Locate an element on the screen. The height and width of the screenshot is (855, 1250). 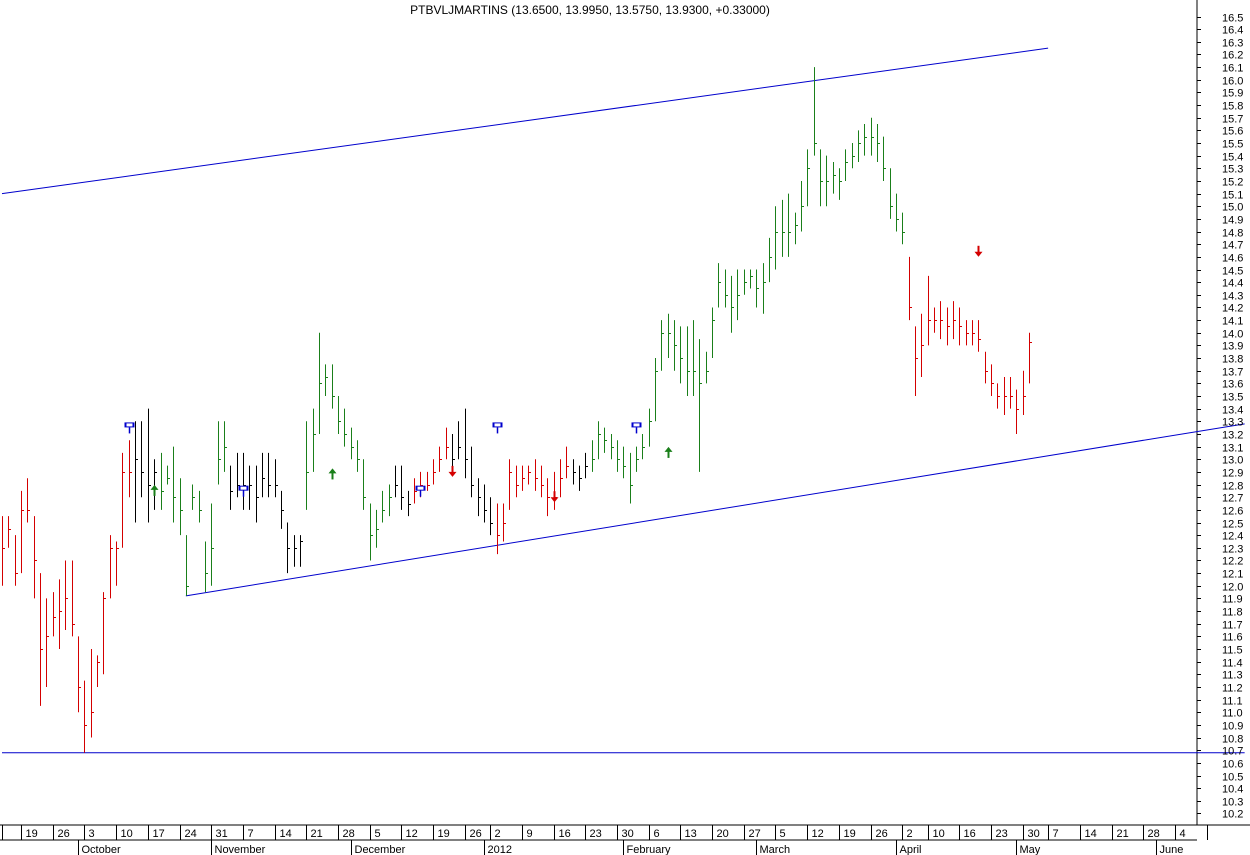
y-tick-label: 12.8 is located at coordinates (1232, 487).